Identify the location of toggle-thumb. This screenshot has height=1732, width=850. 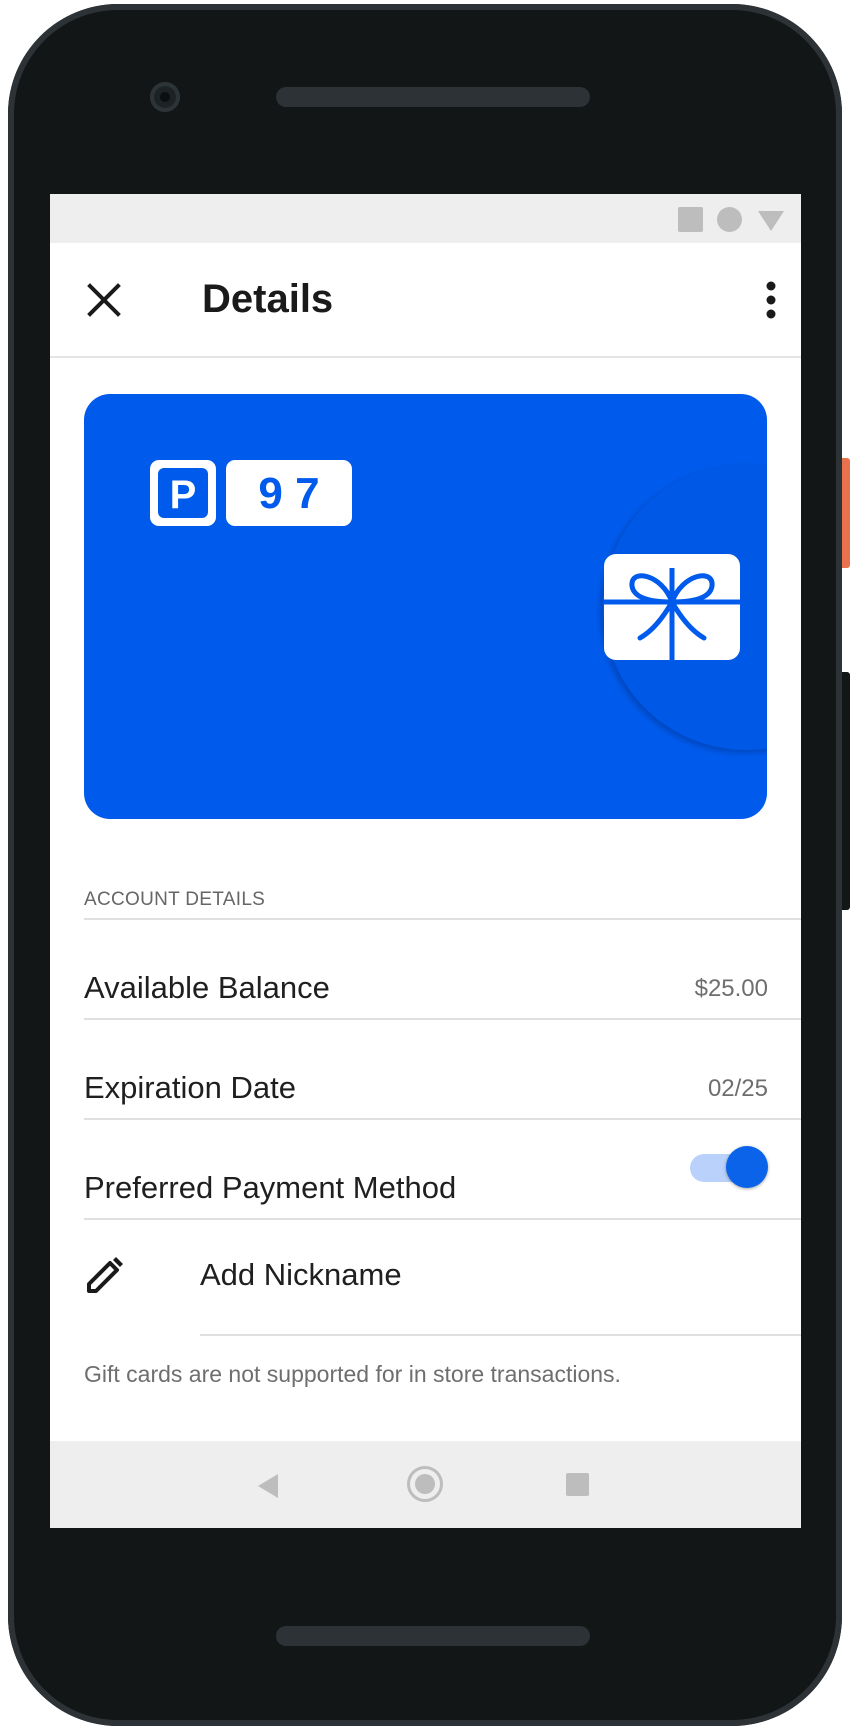
(747, 1167).